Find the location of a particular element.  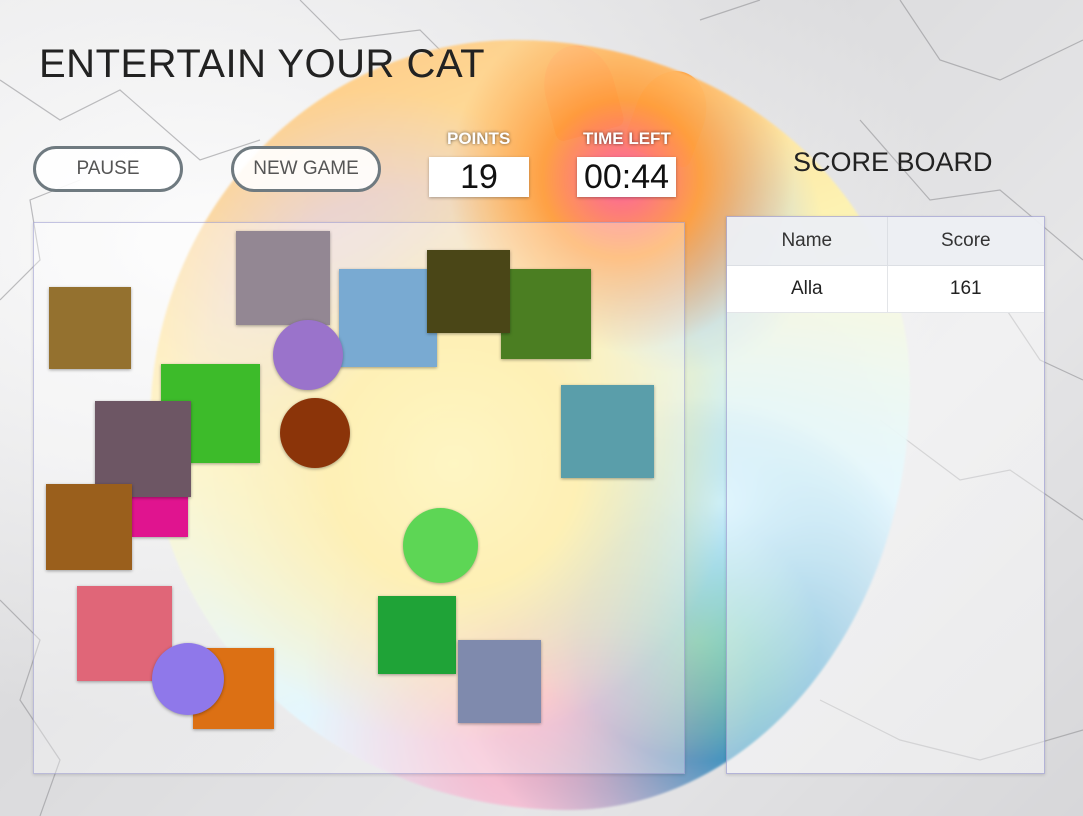

points-value: 19 is located at coordinates (479, 177).